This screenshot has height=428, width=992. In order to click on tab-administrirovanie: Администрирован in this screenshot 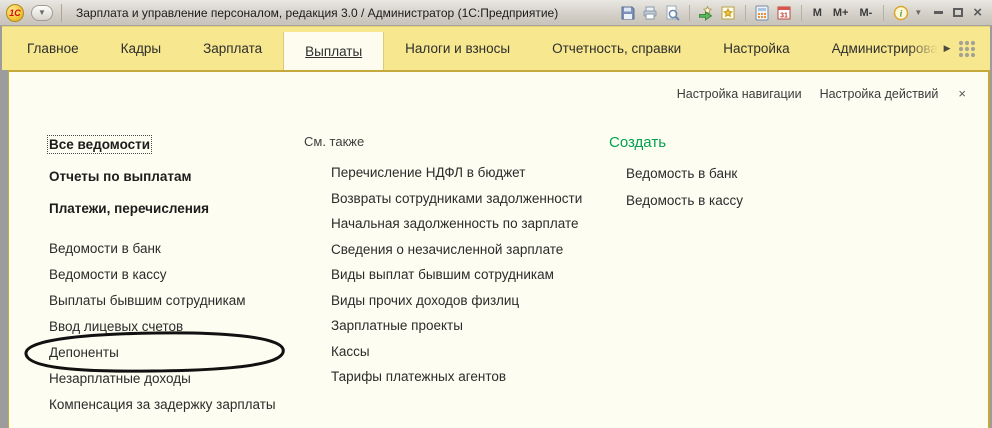, I will do `click(877, 48)`.